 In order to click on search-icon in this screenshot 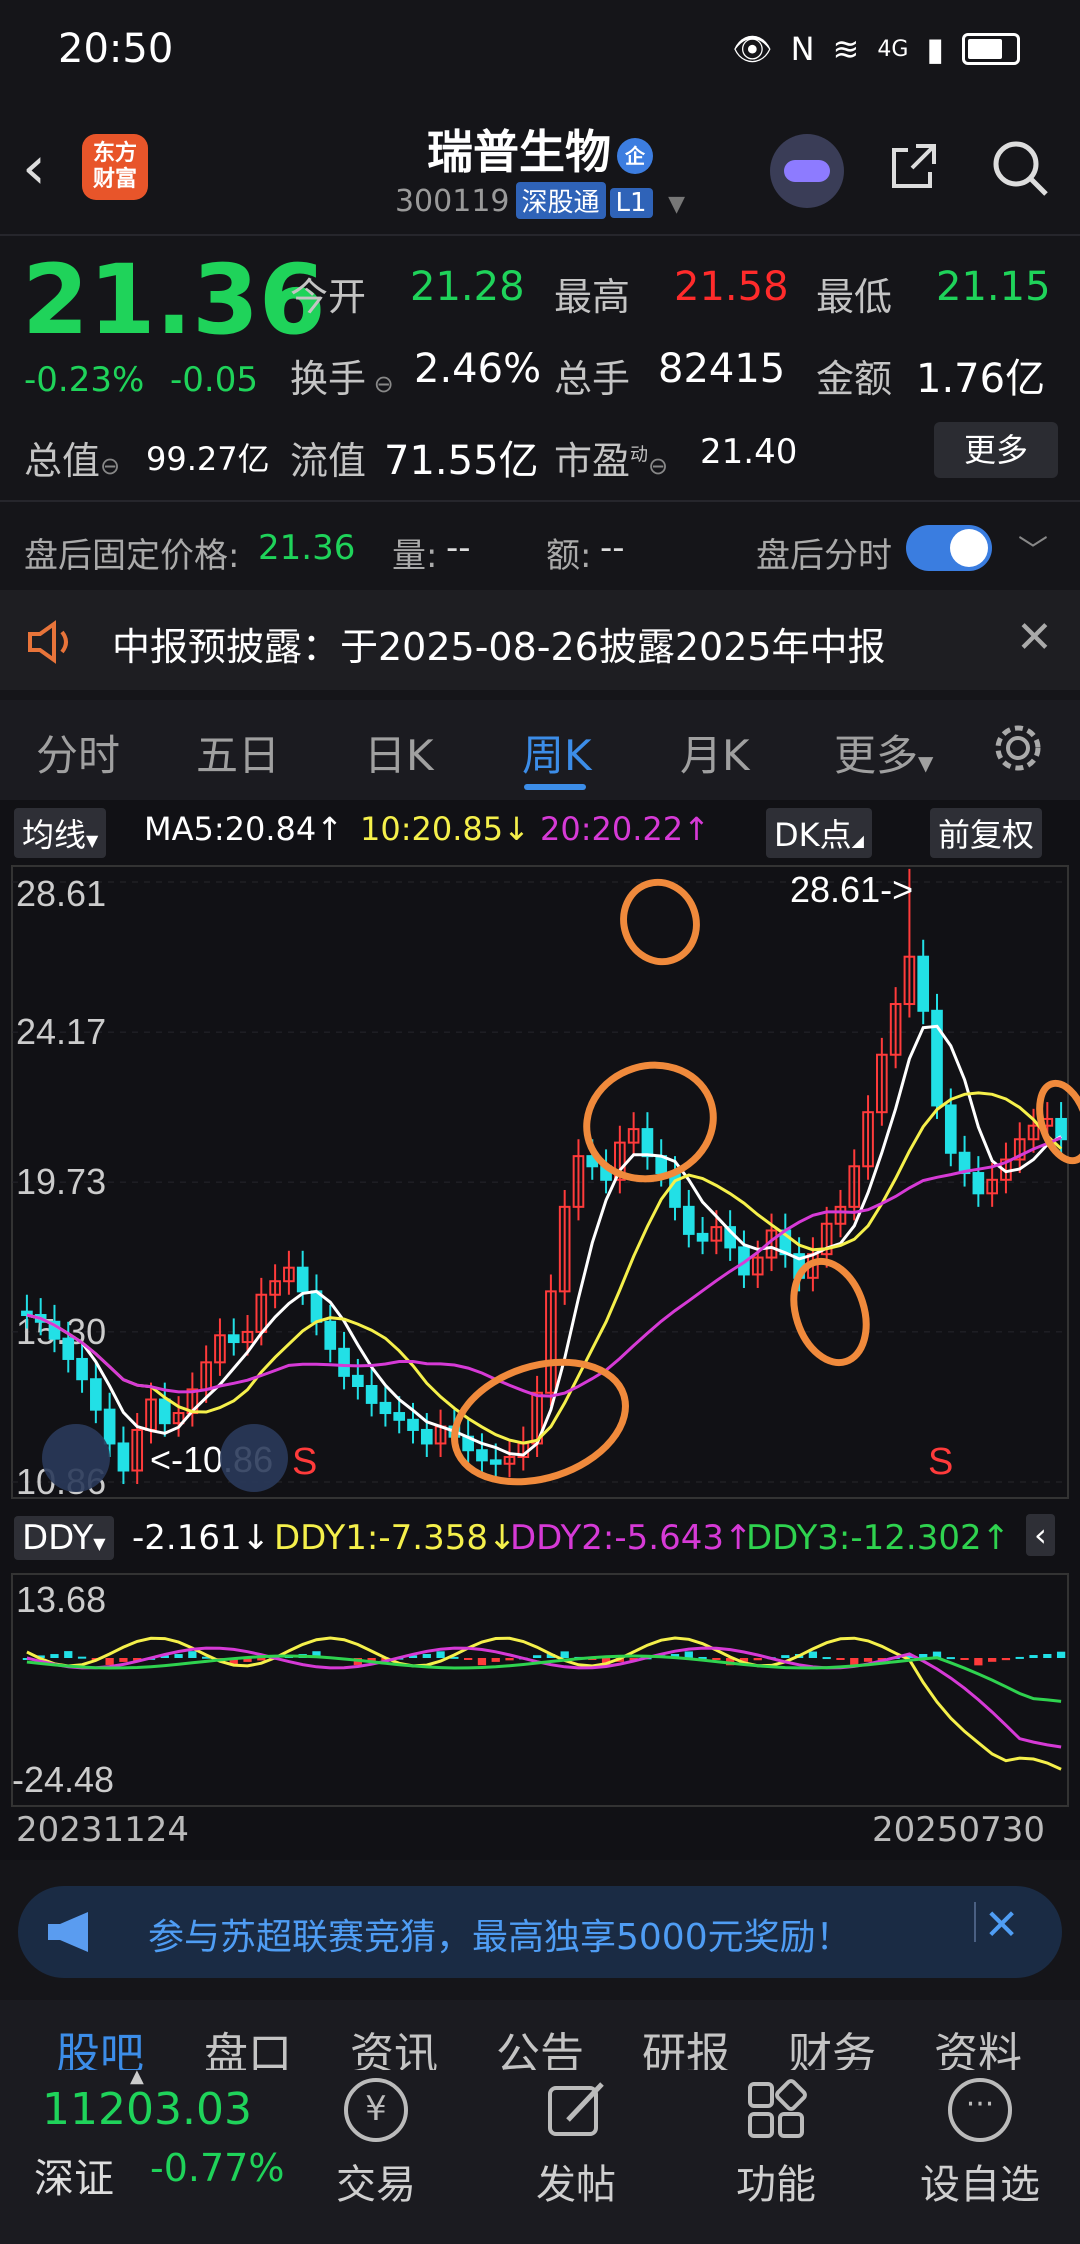, I will do `click(1020, 168)`.